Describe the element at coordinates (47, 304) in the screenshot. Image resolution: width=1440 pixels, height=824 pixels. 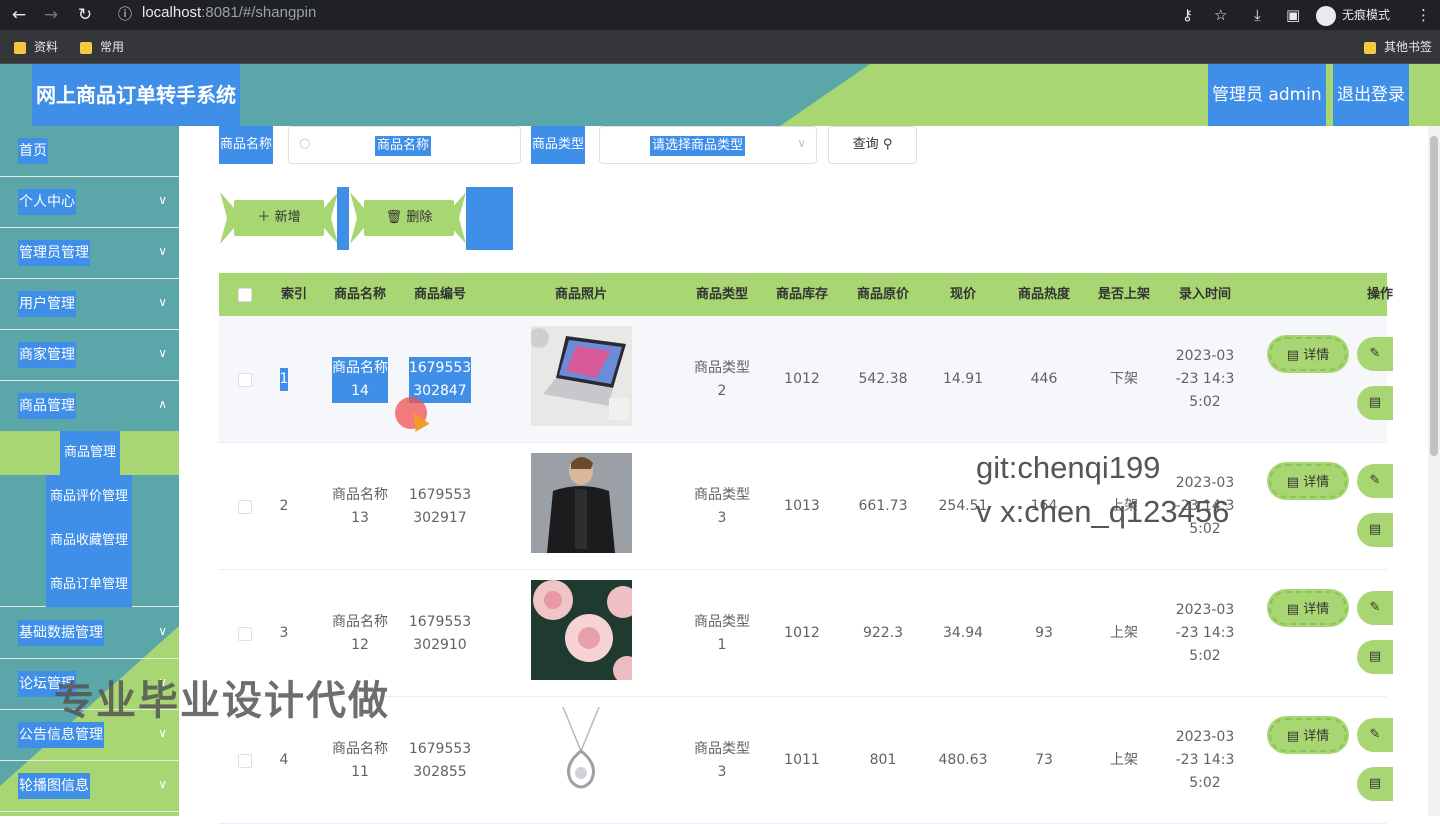
I see `sidebar-item-label: 用户管理` at that location.